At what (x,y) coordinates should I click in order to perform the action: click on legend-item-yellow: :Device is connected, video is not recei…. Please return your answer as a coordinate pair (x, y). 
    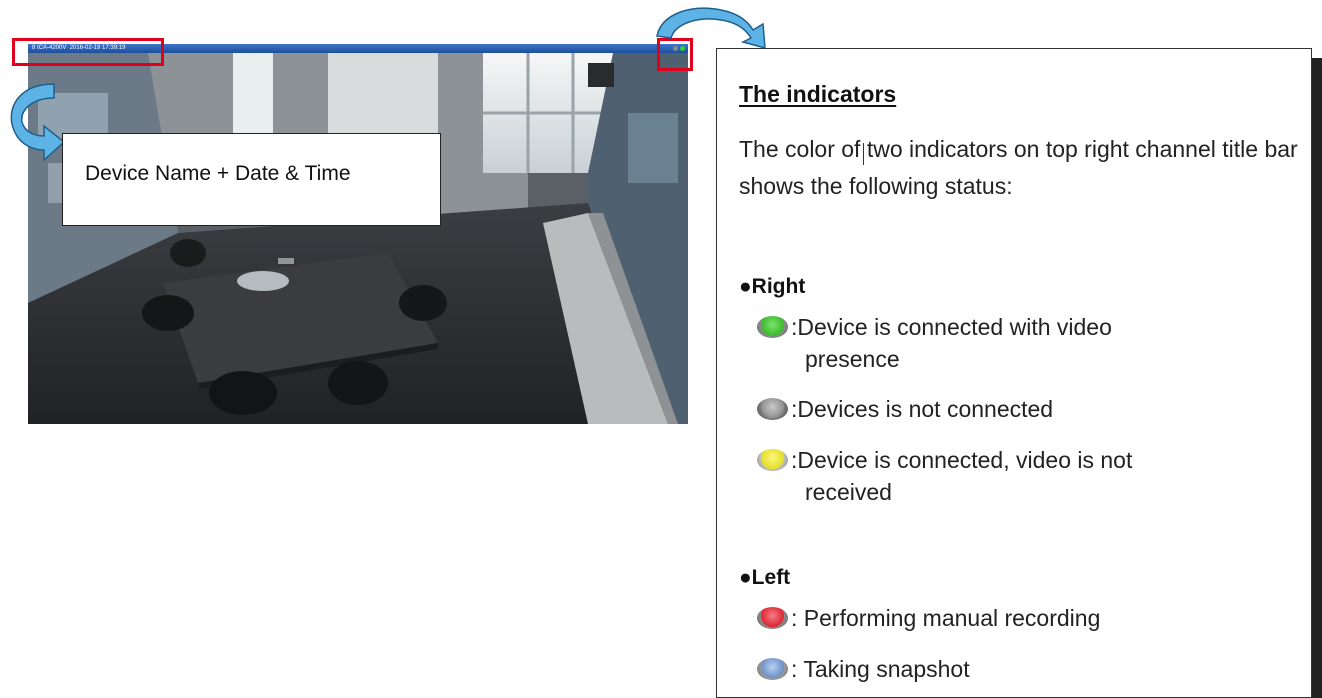
    Looking at the image, I should click on (1027, 476).